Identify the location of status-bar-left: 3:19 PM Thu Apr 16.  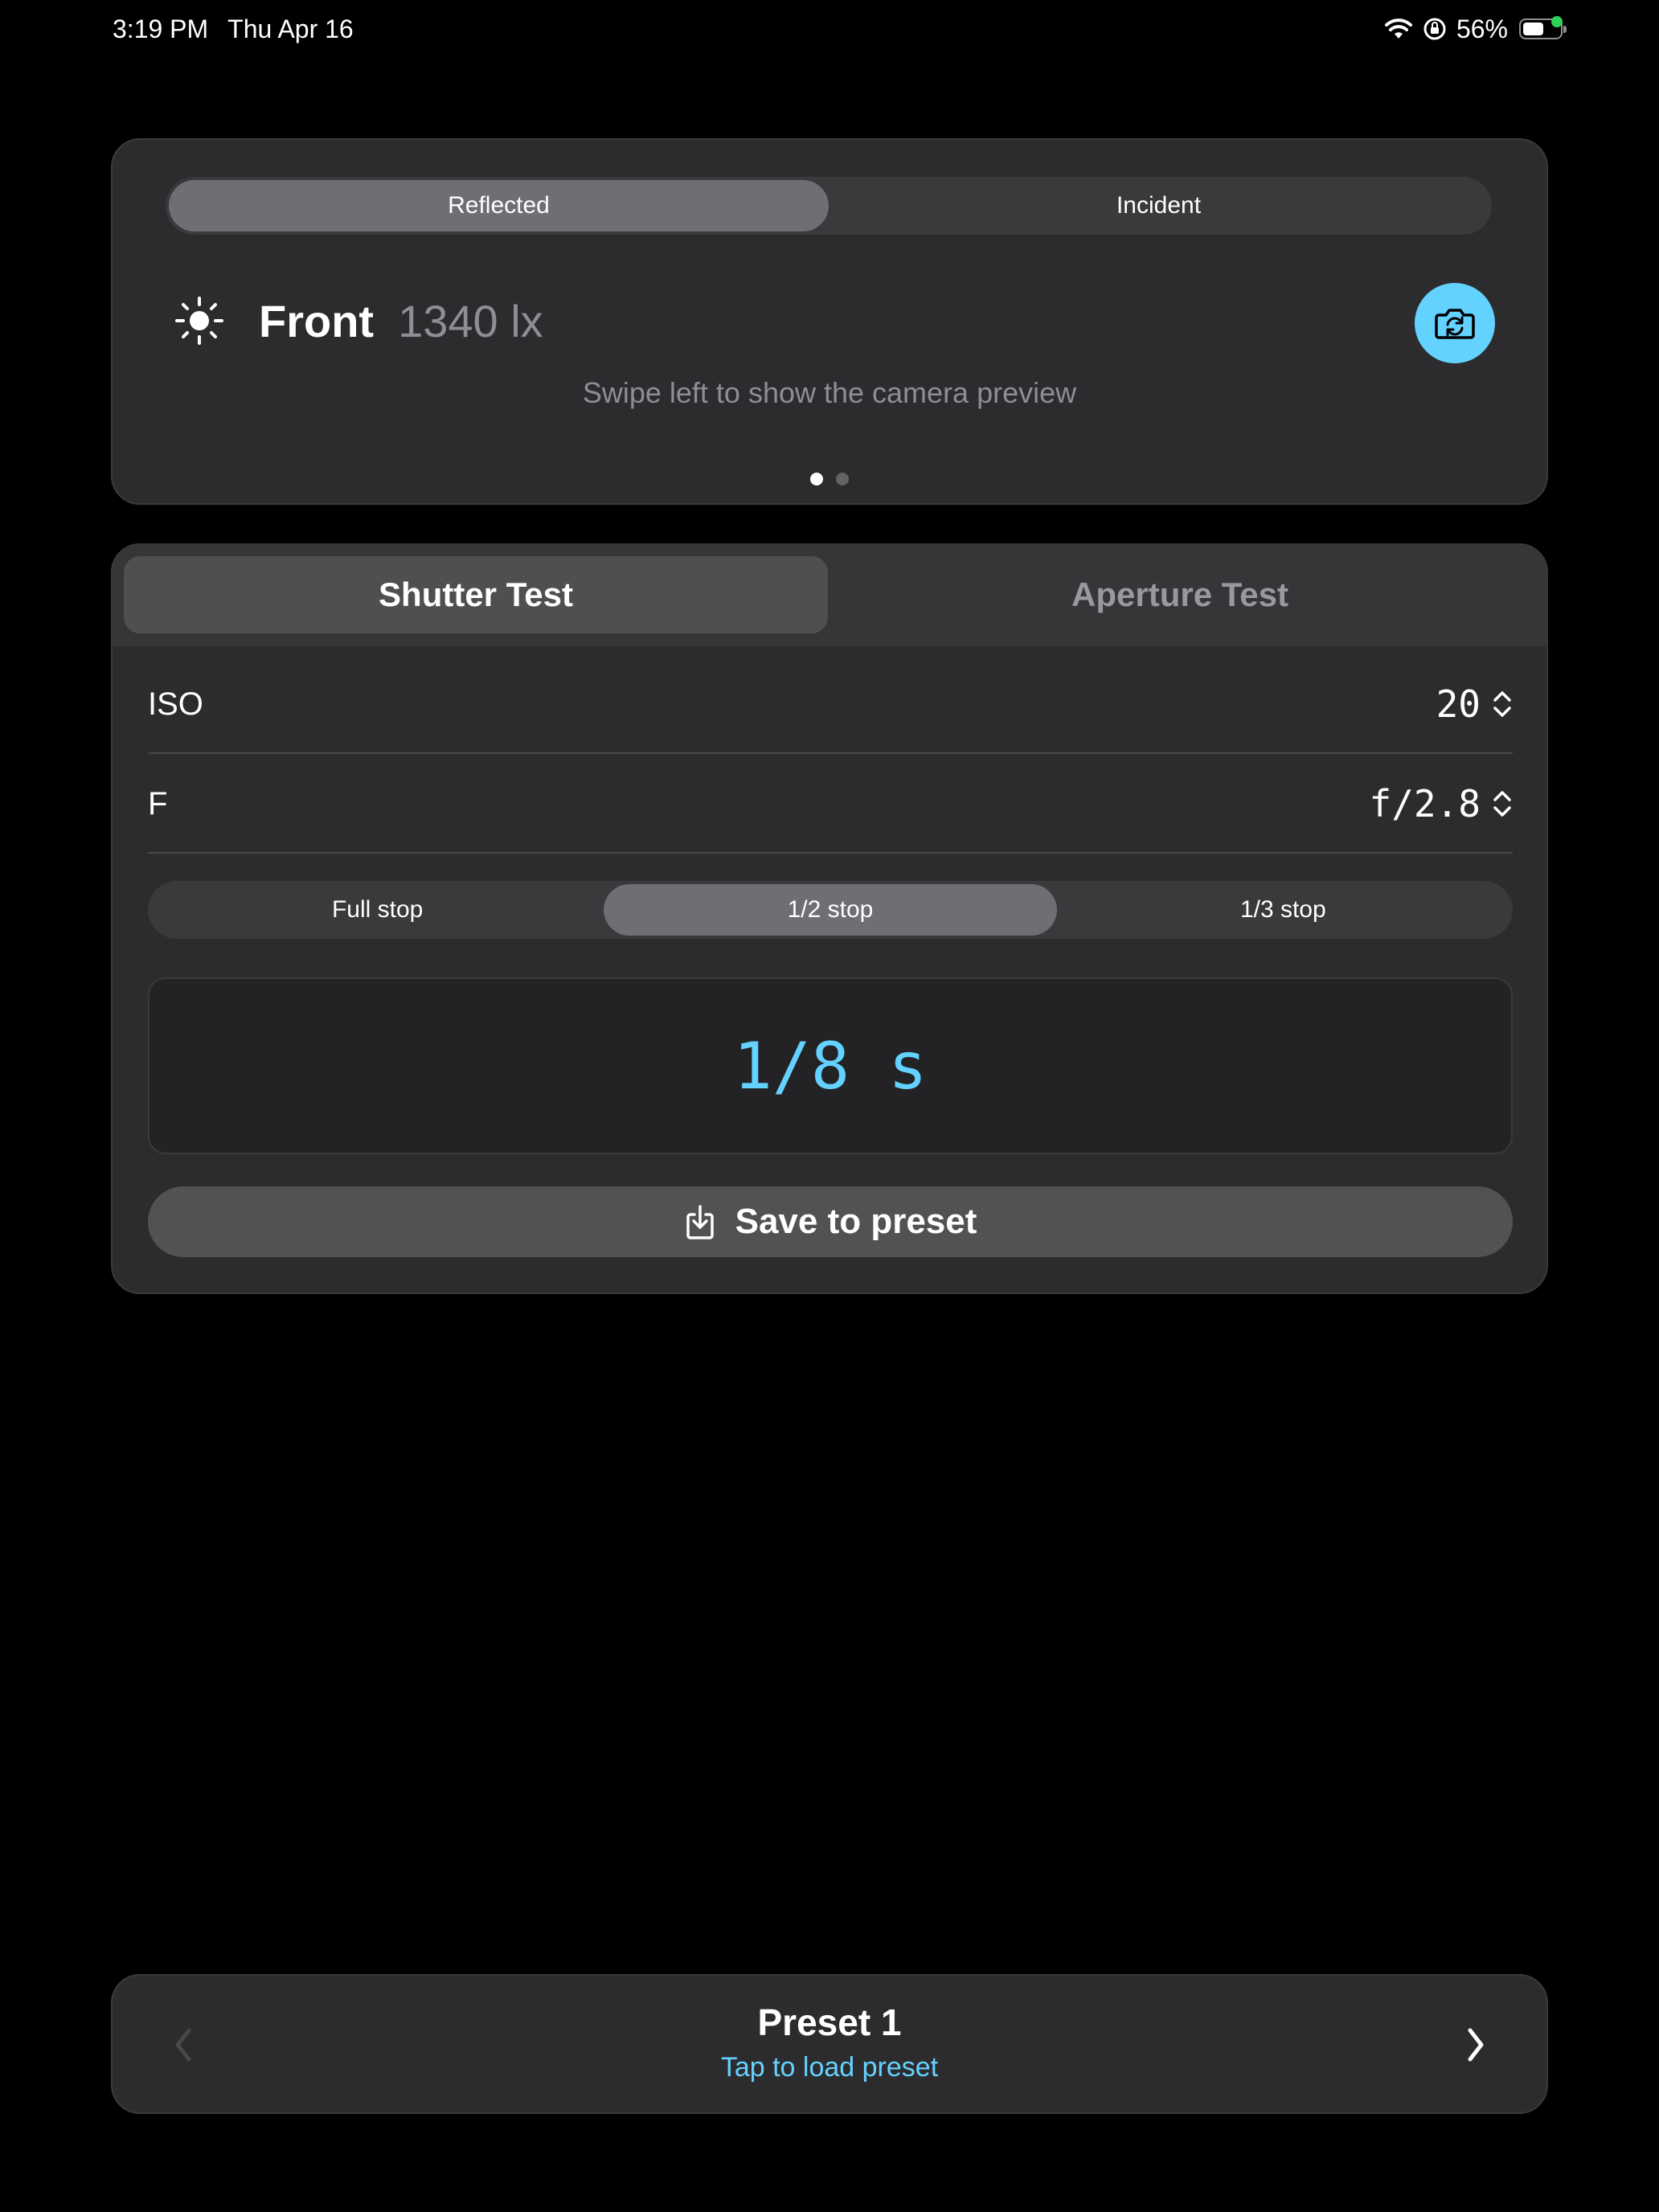
(233, 29).